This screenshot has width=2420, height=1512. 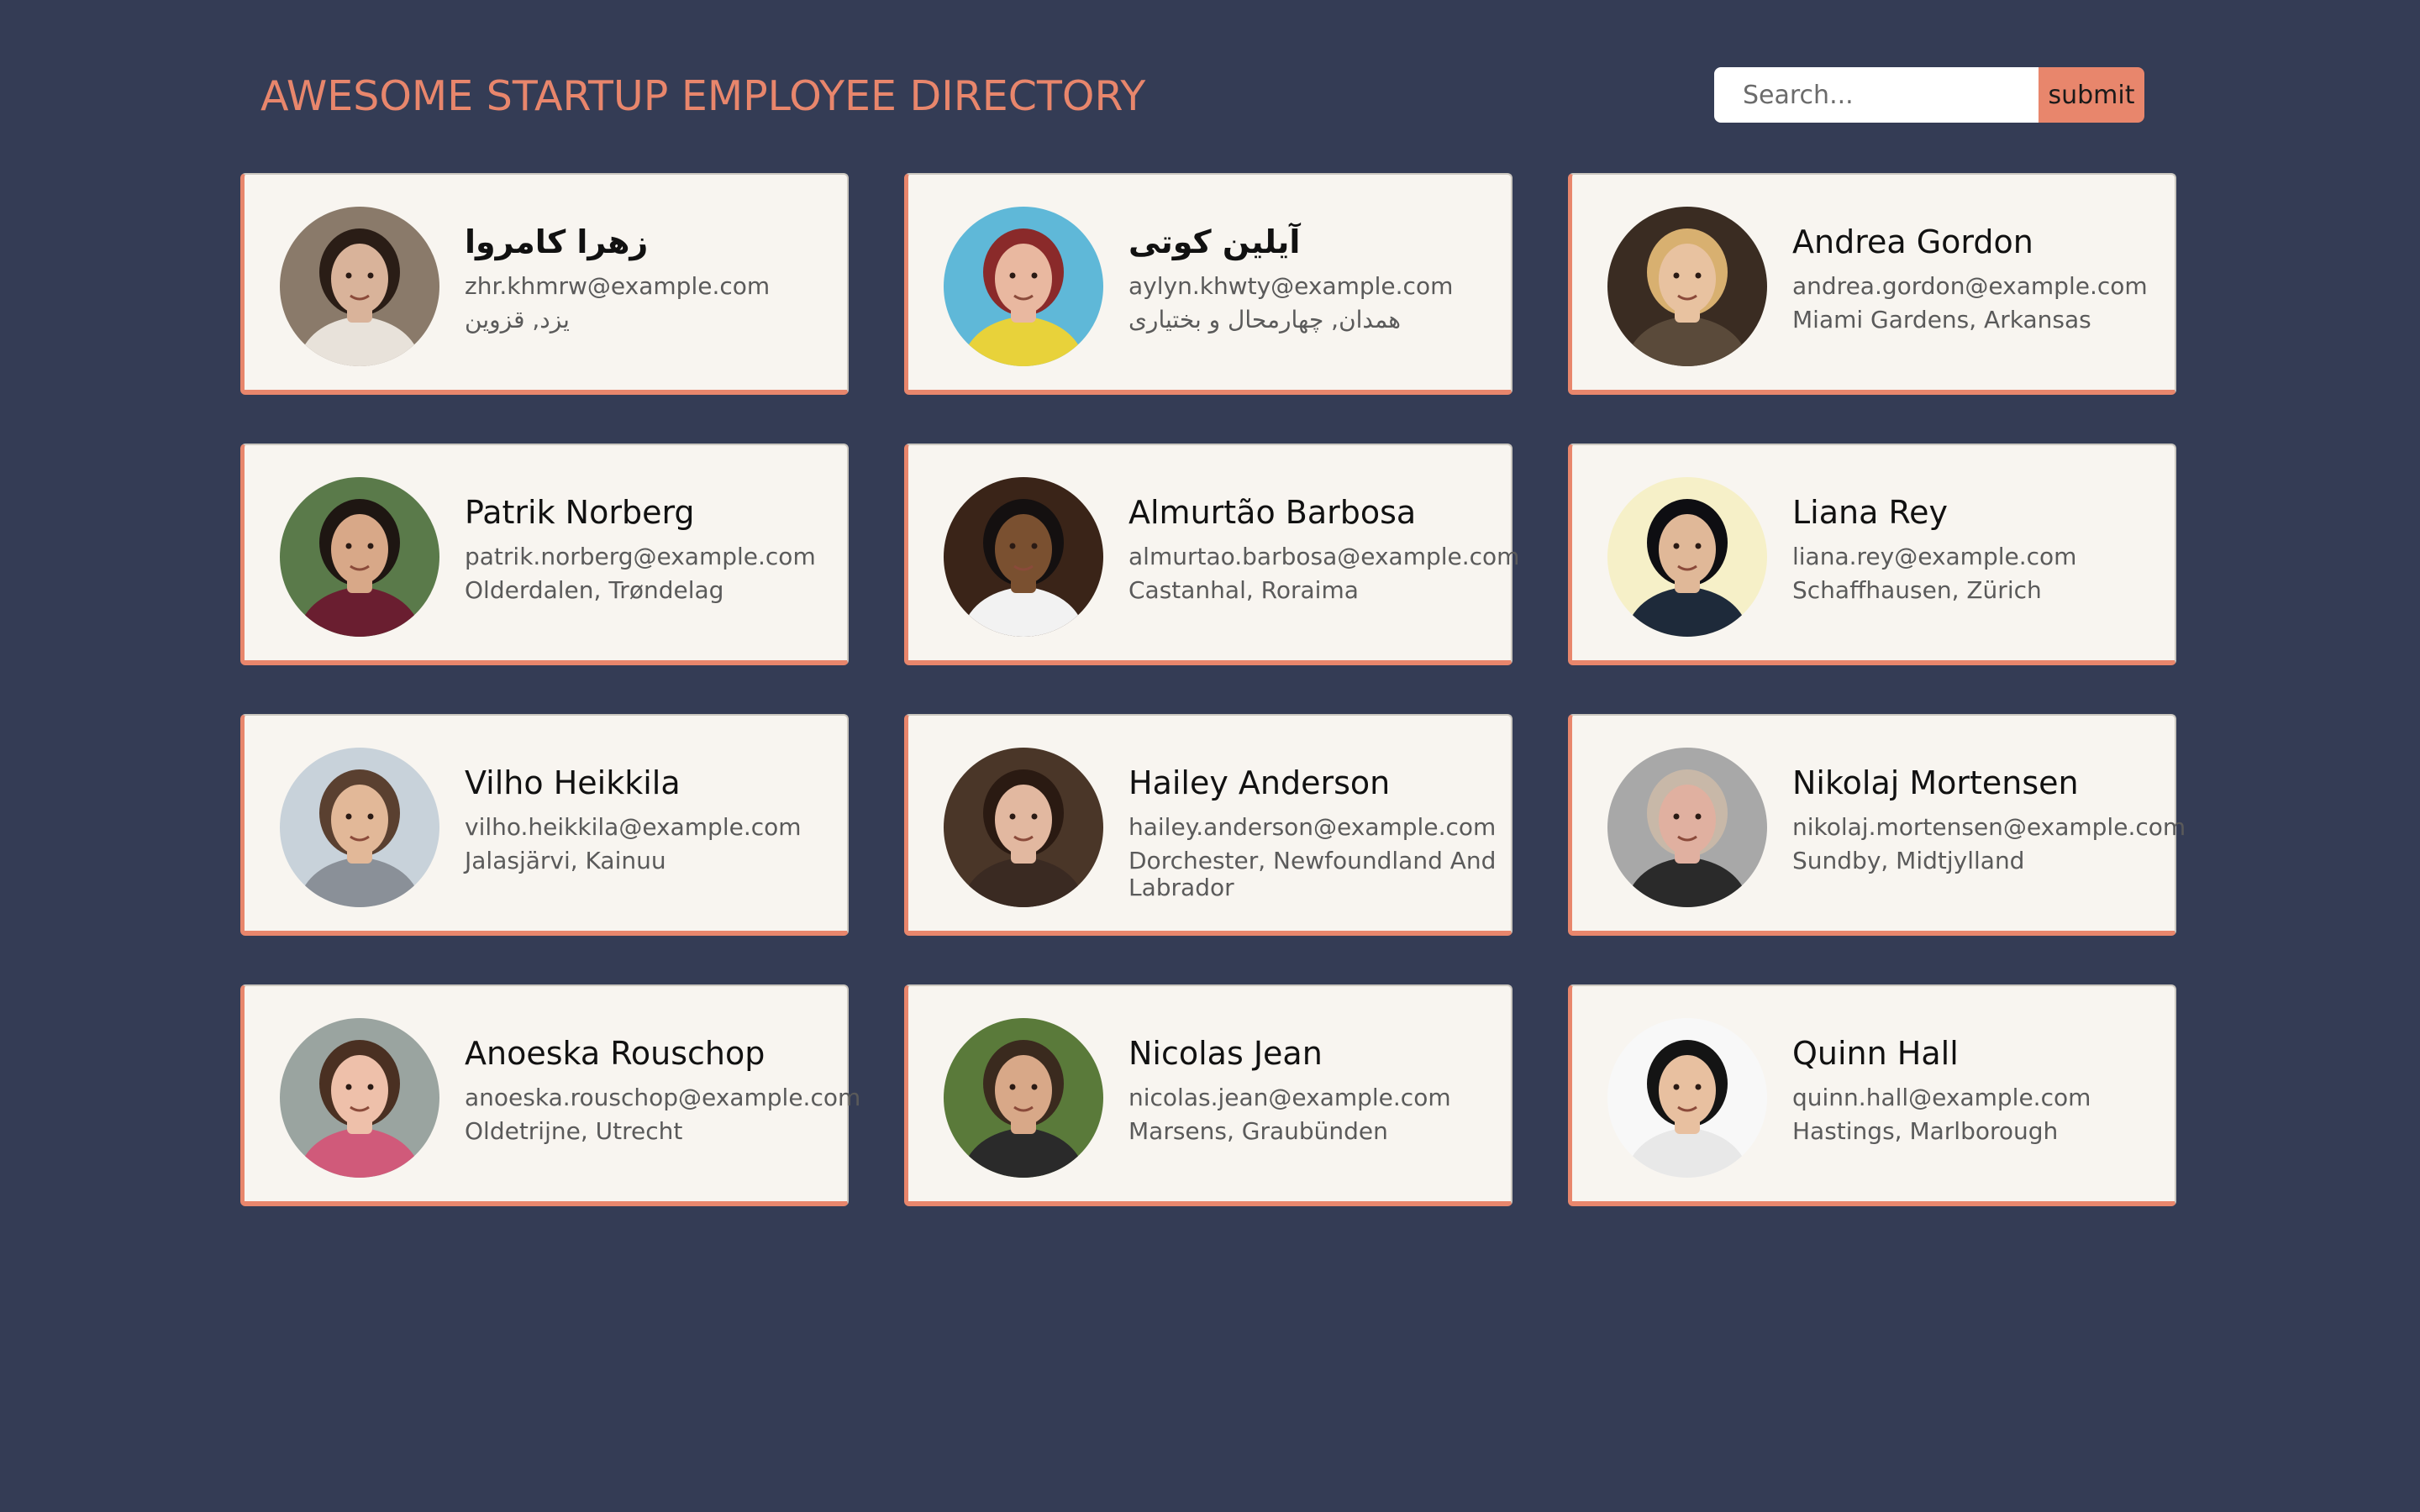 What do you see at coordinates (663, 1097) in the screenshot?
I see `employee-email: anoeska.rouschop@example.com` at bounding box center [663, 1097].